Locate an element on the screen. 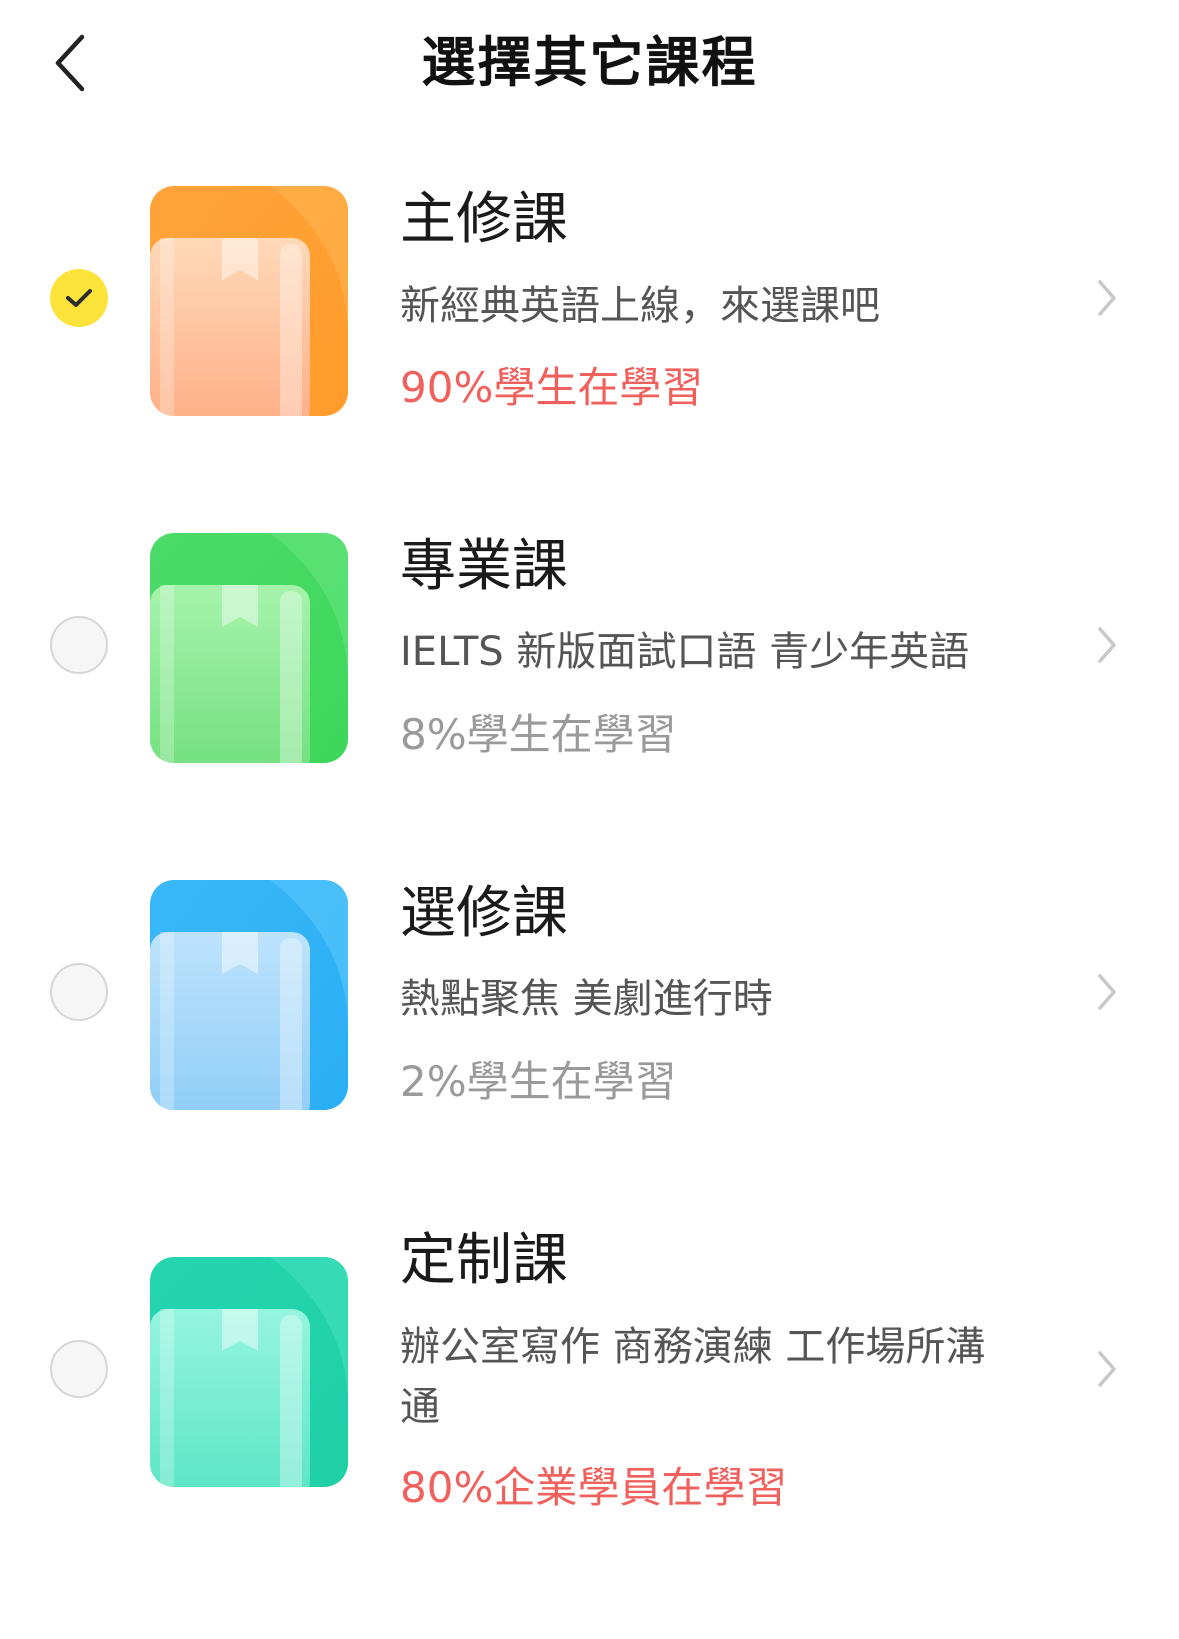 The image size is (1179, 1639). course-name: 選修課 is located at coordinates (484, 913).